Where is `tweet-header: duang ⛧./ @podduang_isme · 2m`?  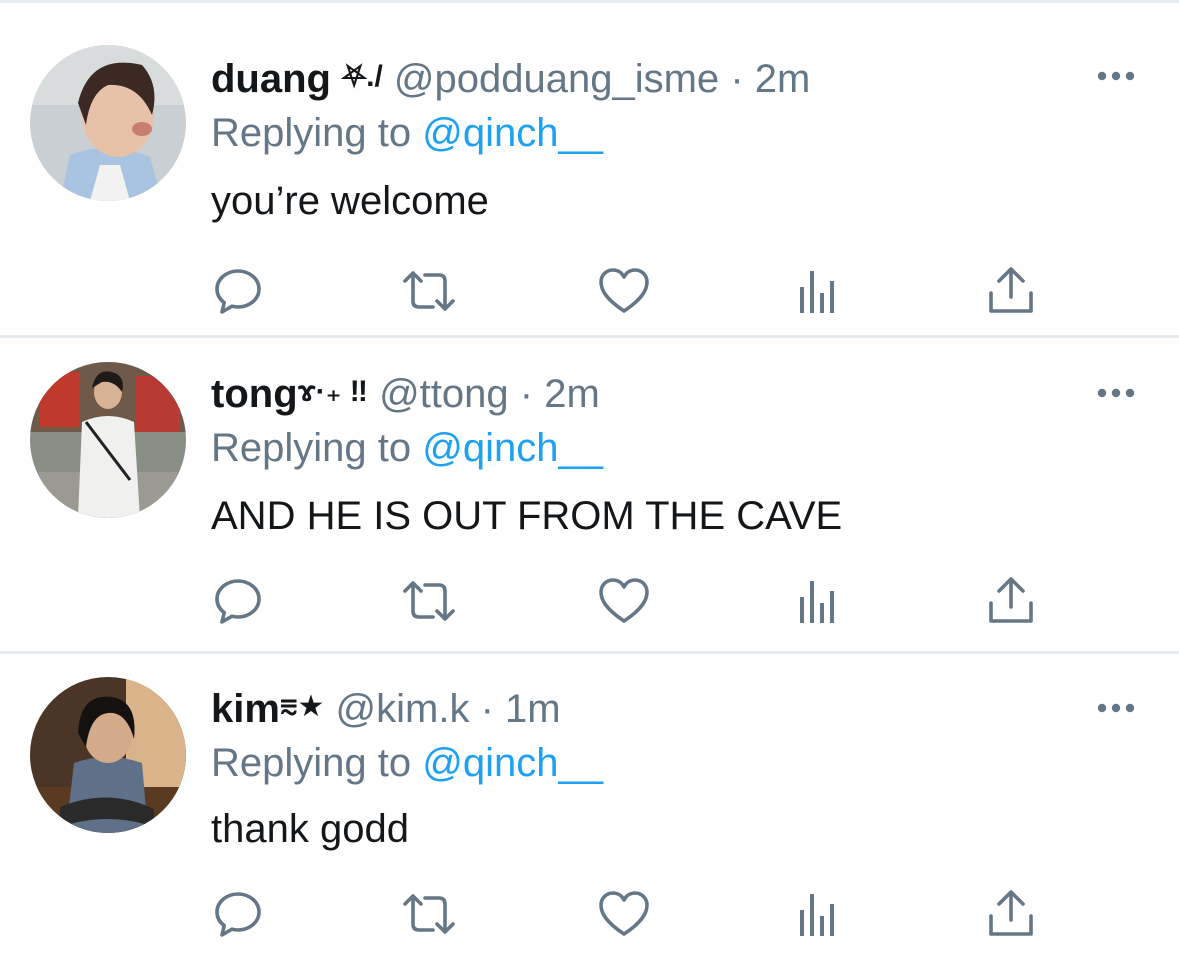 tweet-header: duang ⛧./ @podduang_isme · 2m is located at coordinates (510, 81).